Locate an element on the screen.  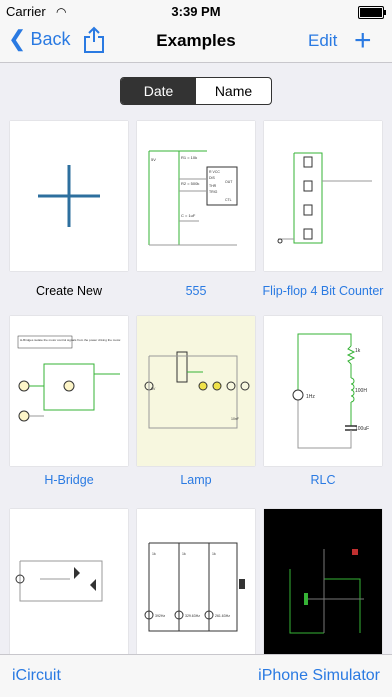
label-rvcc: R VCC is located at coordinates (214, 172).